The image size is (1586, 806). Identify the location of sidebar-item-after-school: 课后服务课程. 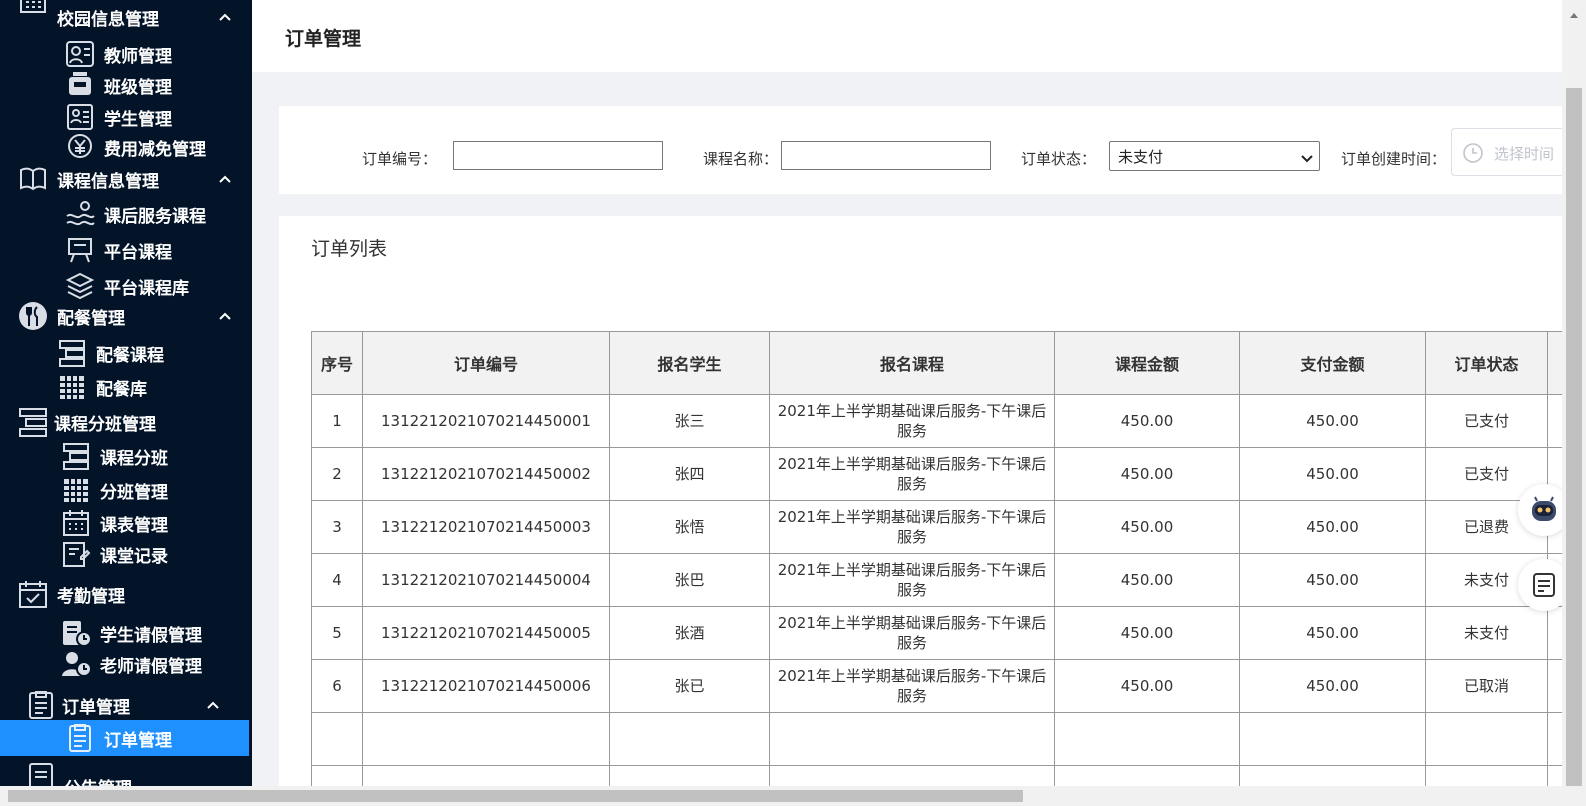
(125, 214).